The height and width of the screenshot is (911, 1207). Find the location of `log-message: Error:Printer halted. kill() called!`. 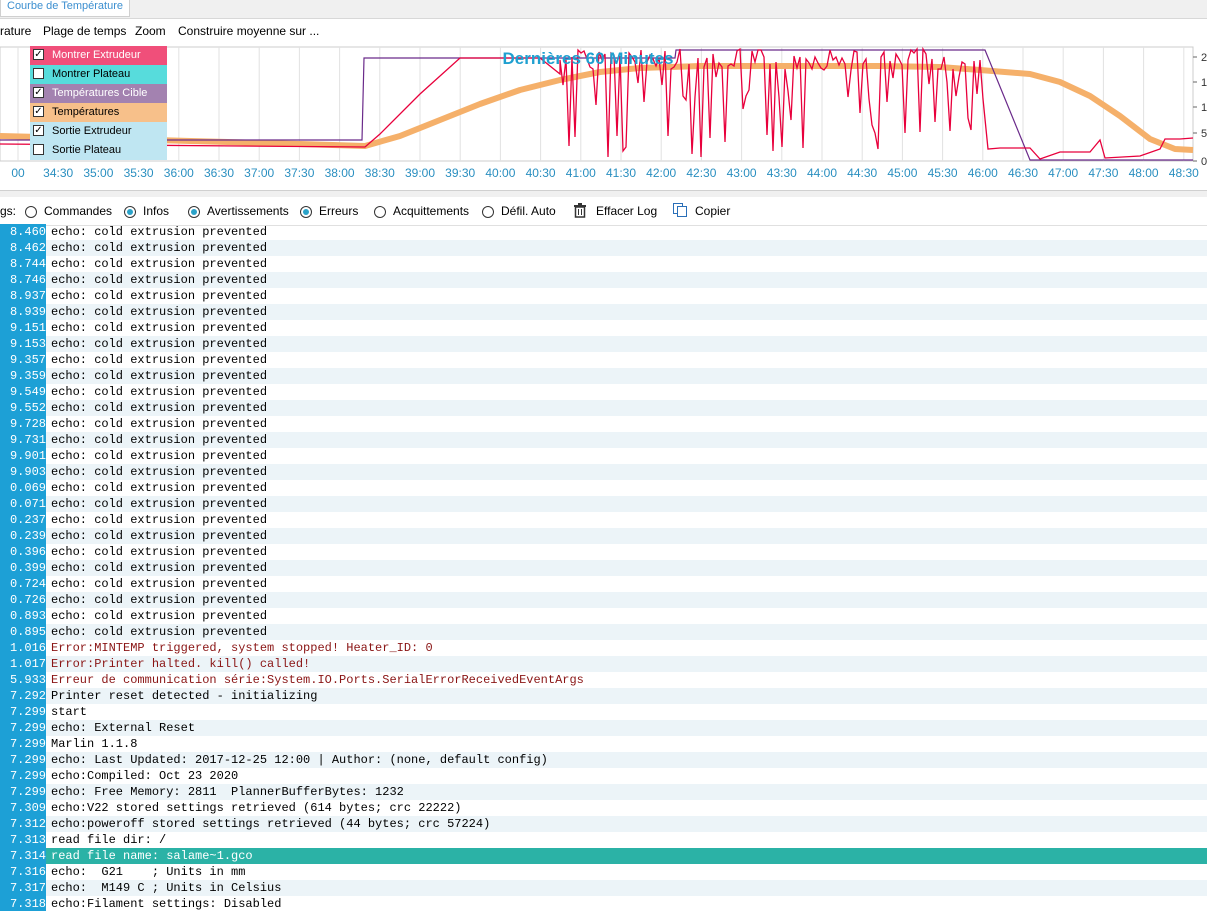

log-message: Error:Printer halted. kill() called! is located at coordinates (181, 664).